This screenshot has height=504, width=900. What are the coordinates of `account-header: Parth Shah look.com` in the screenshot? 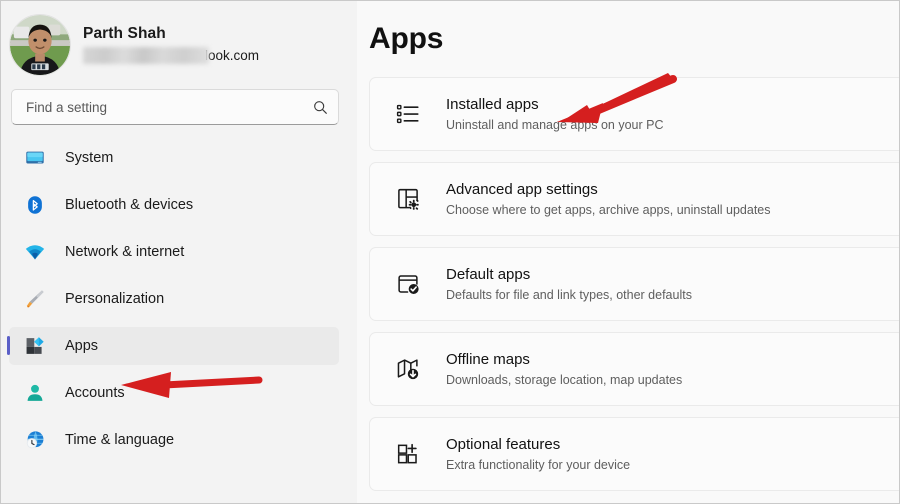 It's located at (179, 45).